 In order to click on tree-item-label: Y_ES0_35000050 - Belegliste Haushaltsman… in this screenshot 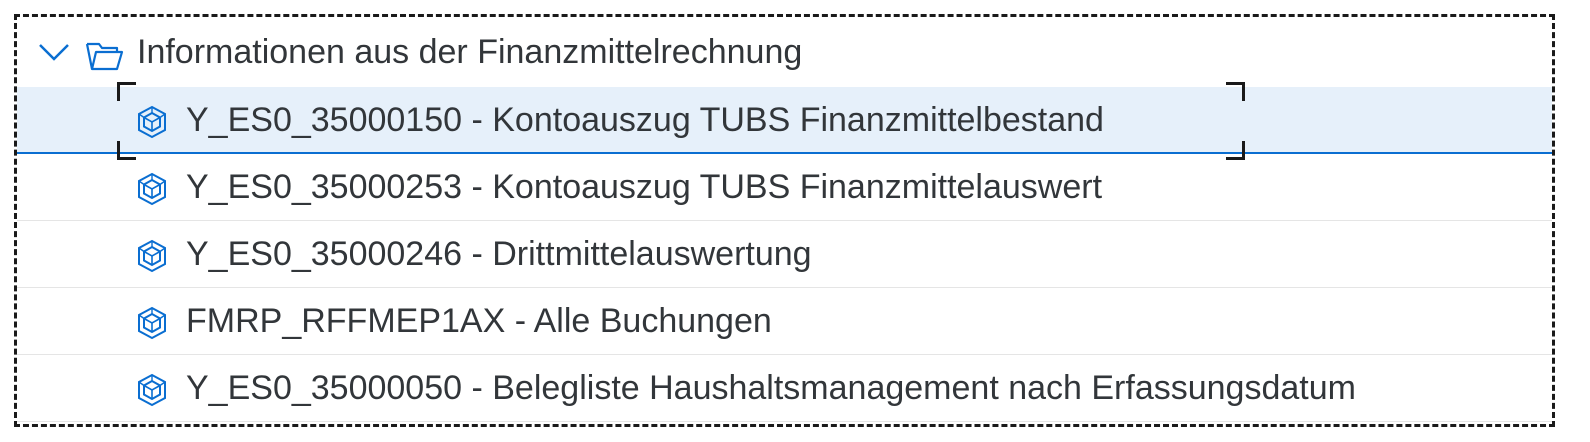, I will do `click(771, 388)`.